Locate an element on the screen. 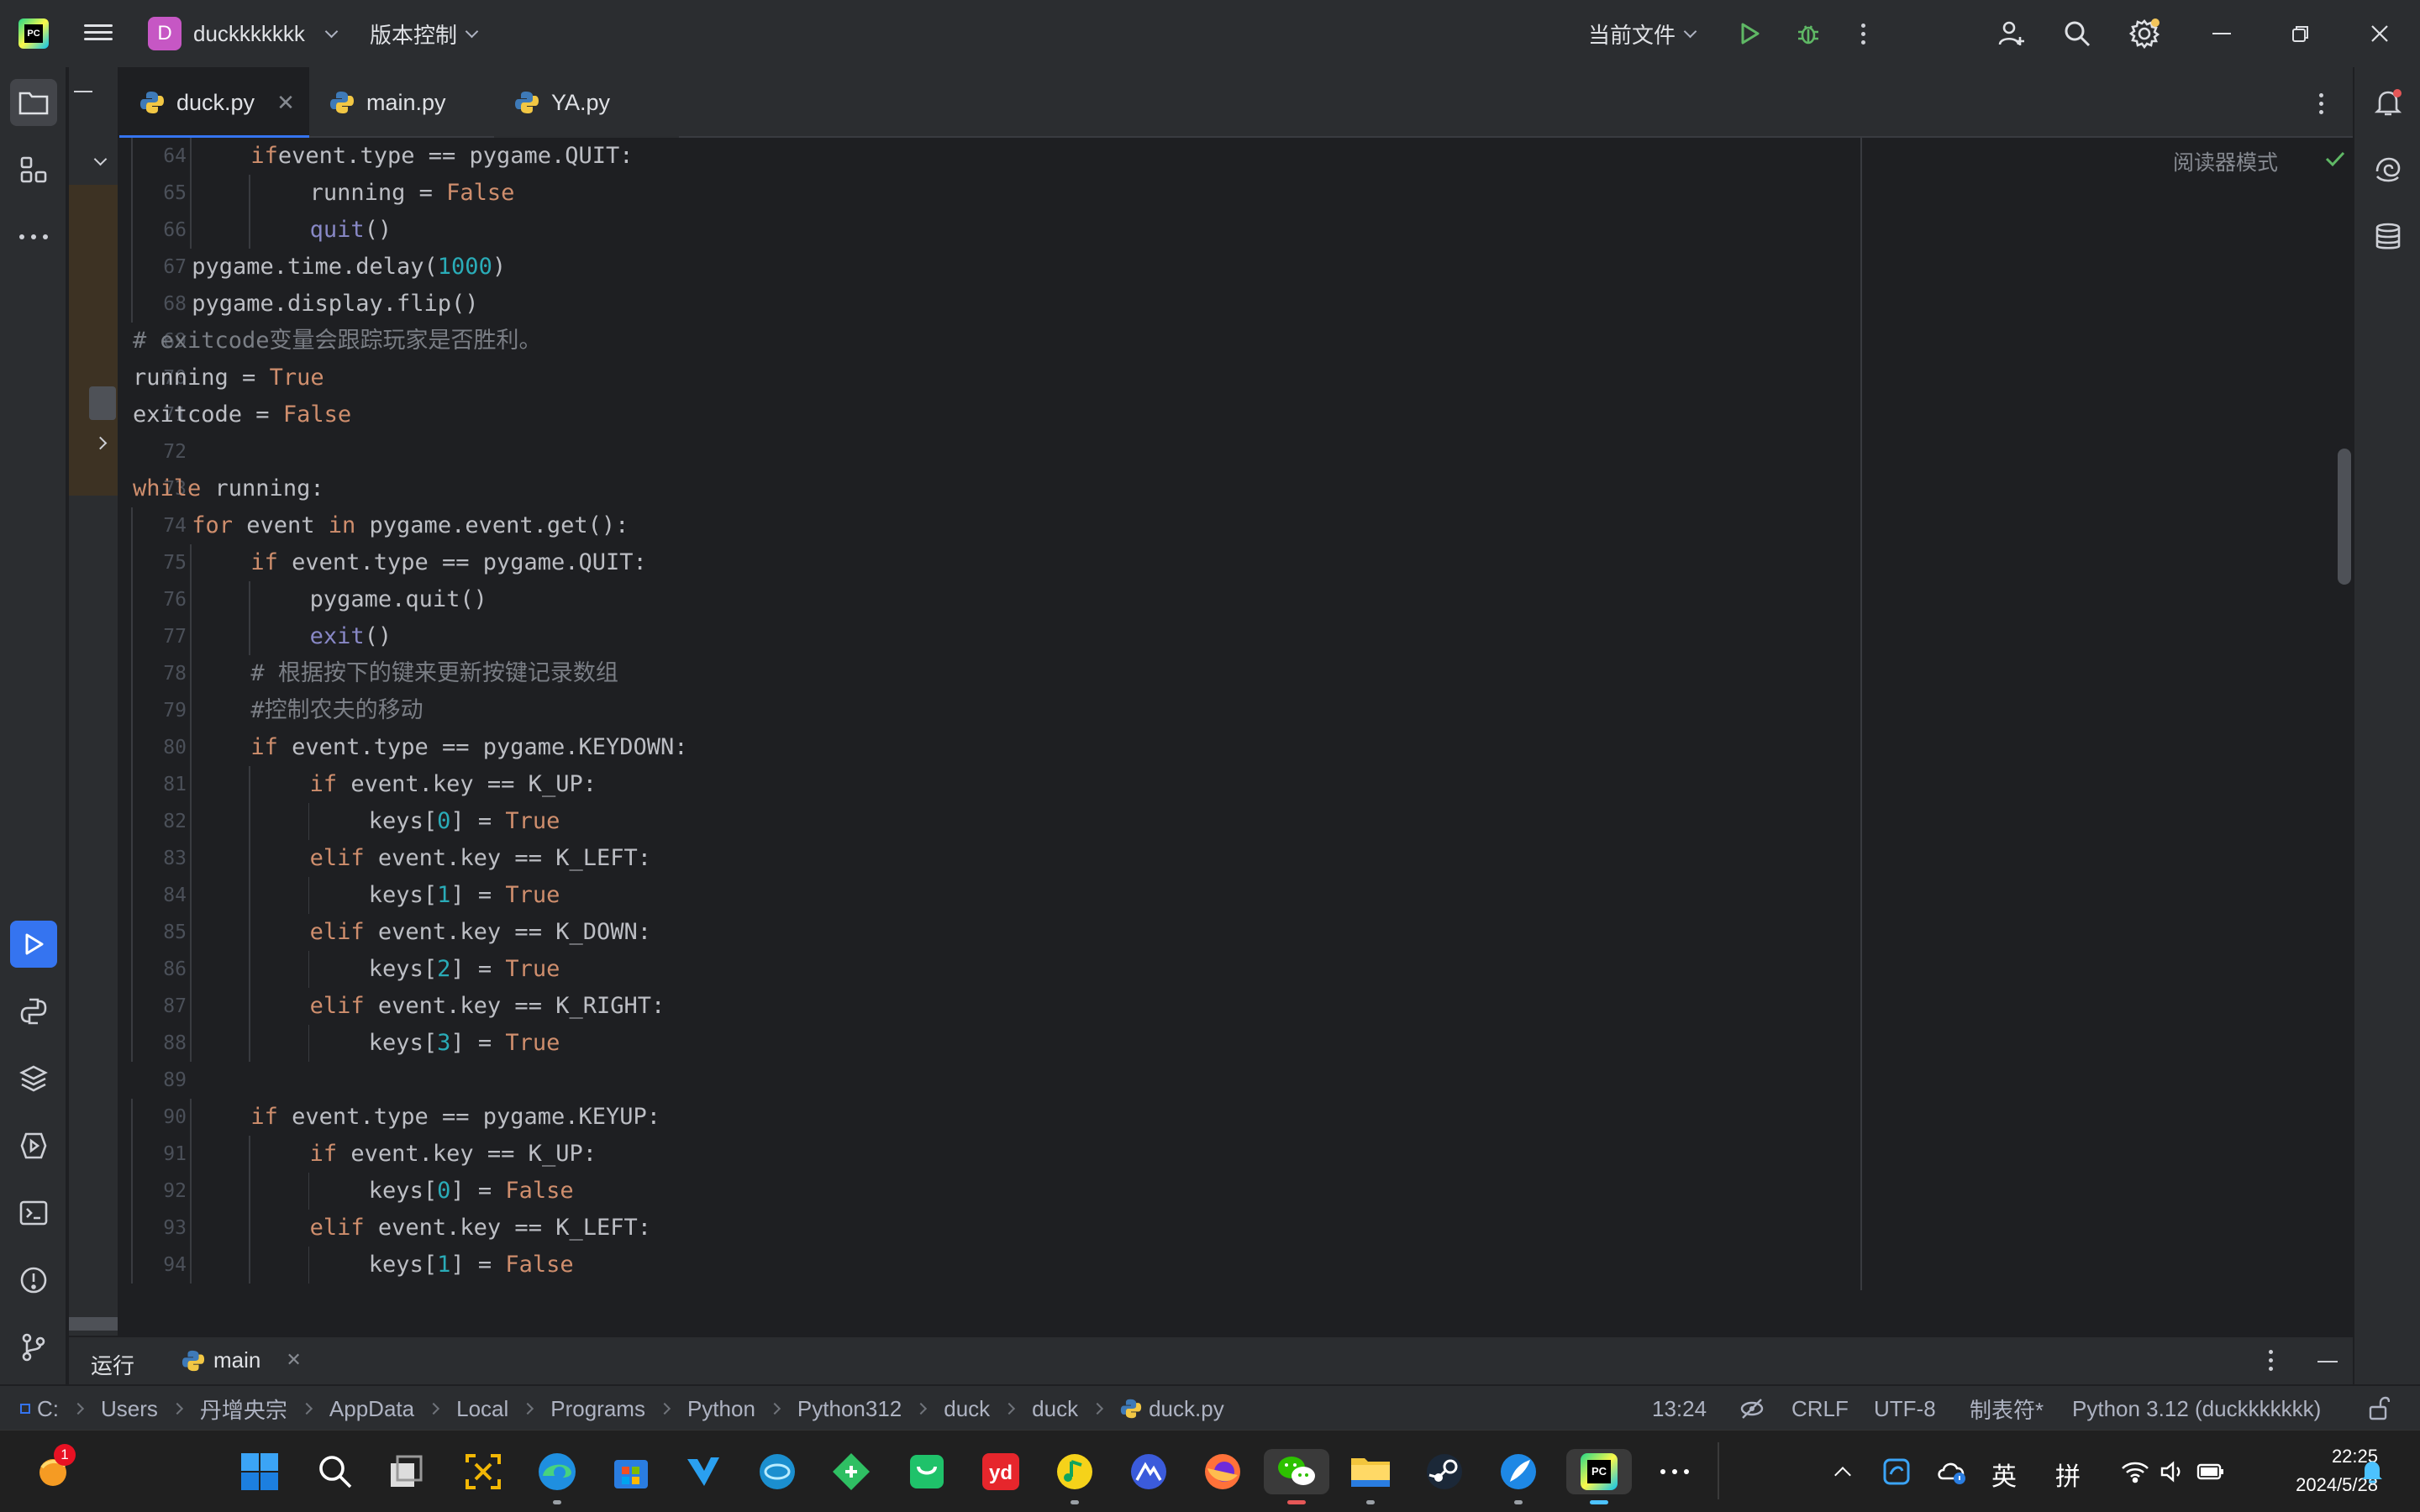 The image size is (2420, 1512). notifications-bell-icon is located at coordinates (2389, 102).